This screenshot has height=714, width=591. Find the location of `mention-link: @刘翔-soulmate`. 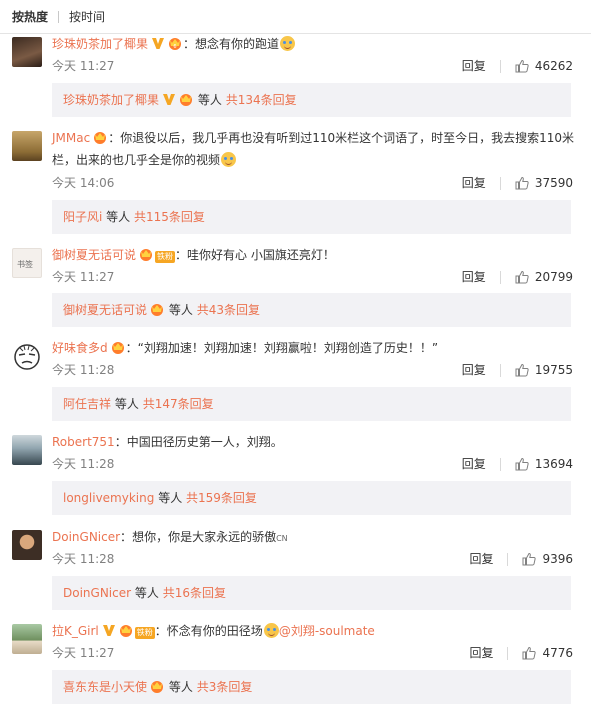

mention-link: @刘翔-soulmate is located at coordinates (327, 631).